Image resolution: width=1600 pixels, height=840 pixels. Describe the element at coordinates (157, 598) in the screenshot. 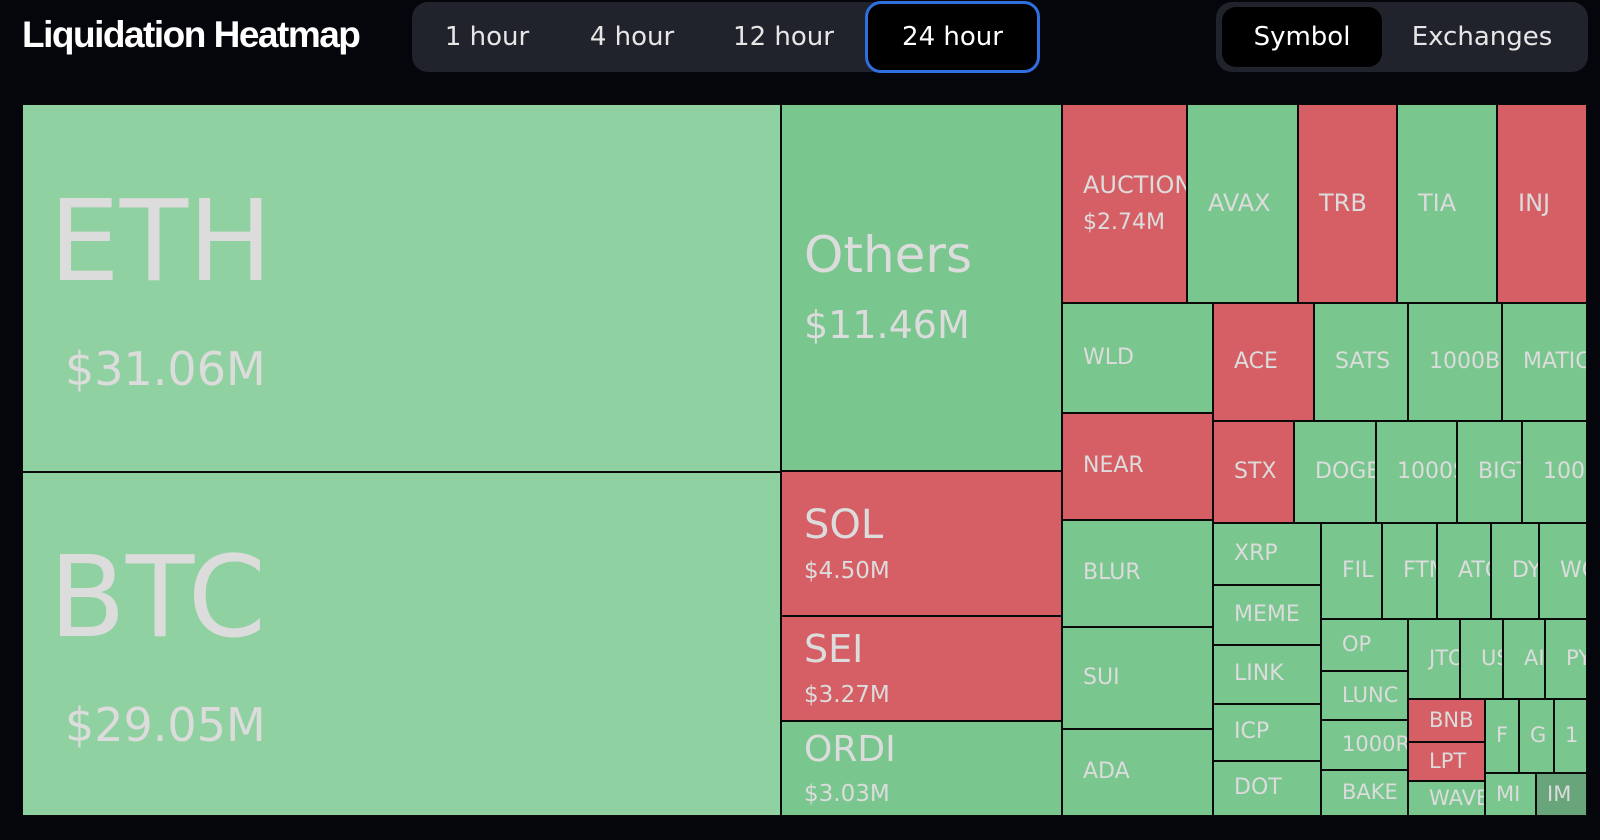

I see `tile-symbol: BTC` at that location.